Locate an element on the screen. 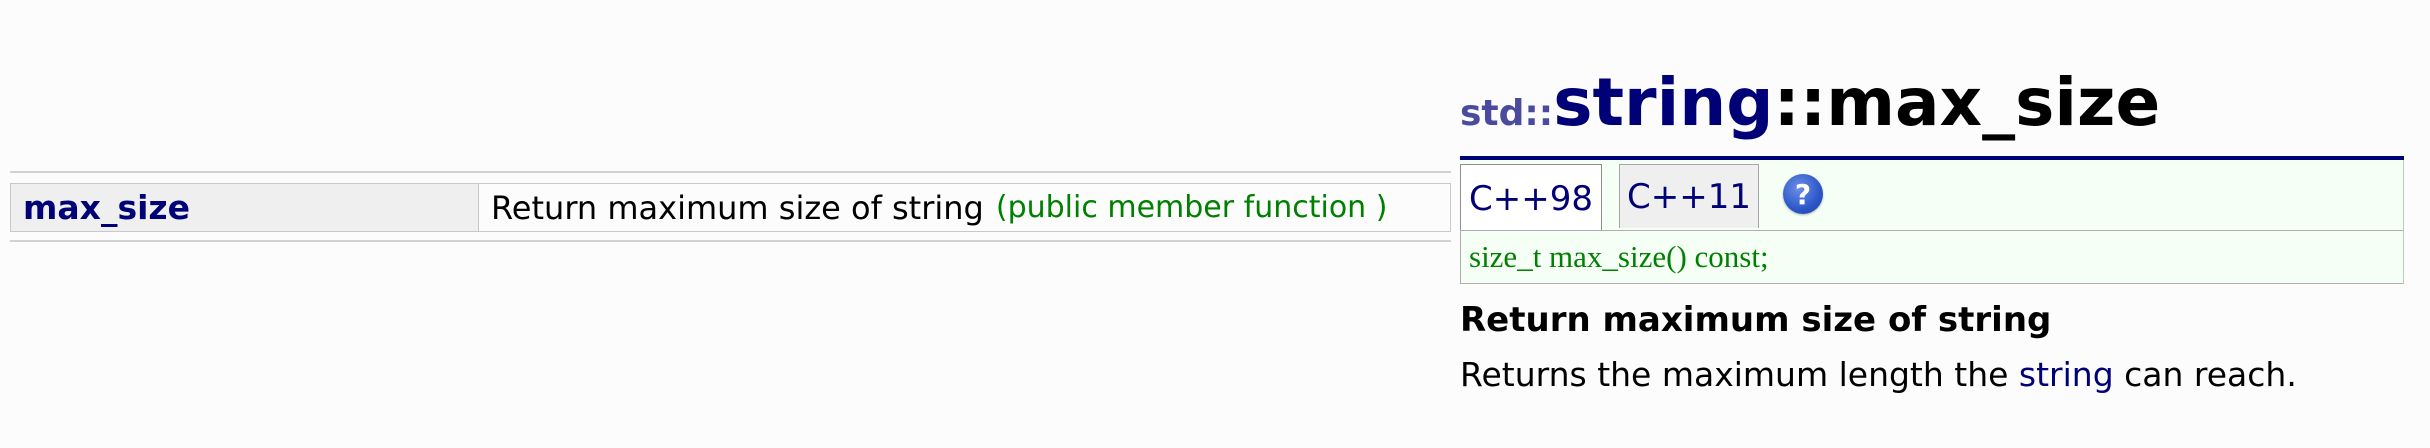 The width and height of the screenshot is (2430, 448). section-heading: Return maximum size of string is located at coordinates (1756, 320).